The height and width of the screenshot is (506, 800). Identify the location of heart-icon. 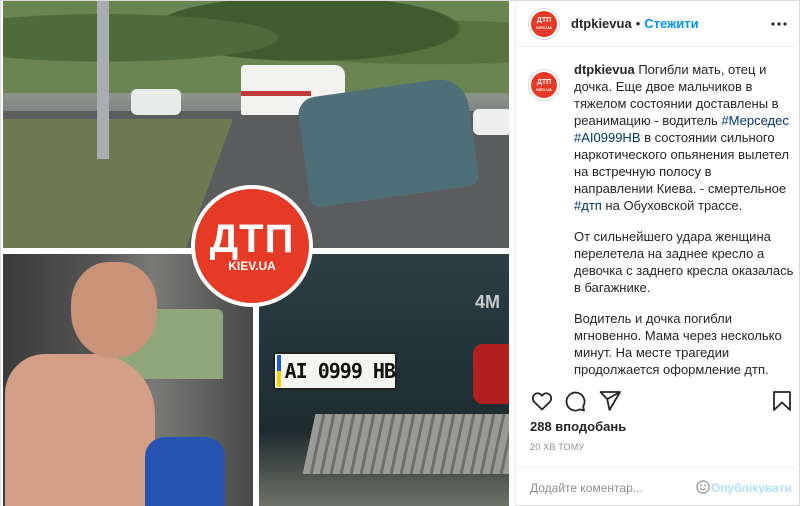
(542, 401).